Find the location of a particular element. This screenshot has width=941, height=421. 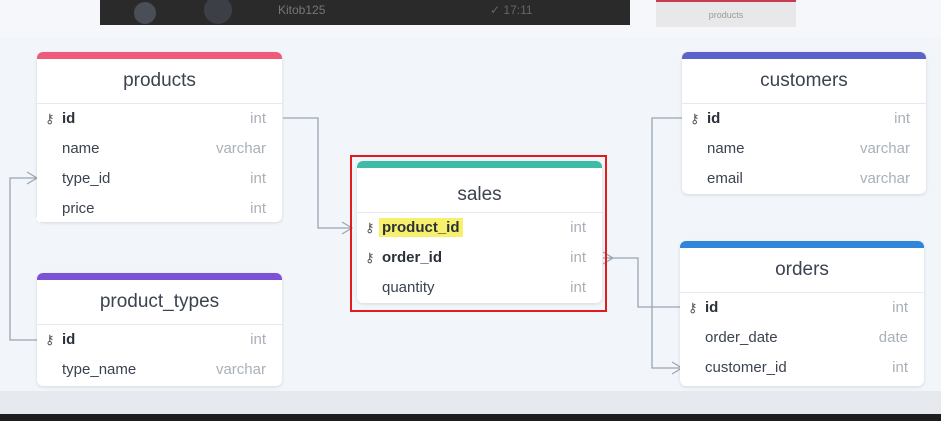

link-producttypes-products is located at coordinates (23, 259).